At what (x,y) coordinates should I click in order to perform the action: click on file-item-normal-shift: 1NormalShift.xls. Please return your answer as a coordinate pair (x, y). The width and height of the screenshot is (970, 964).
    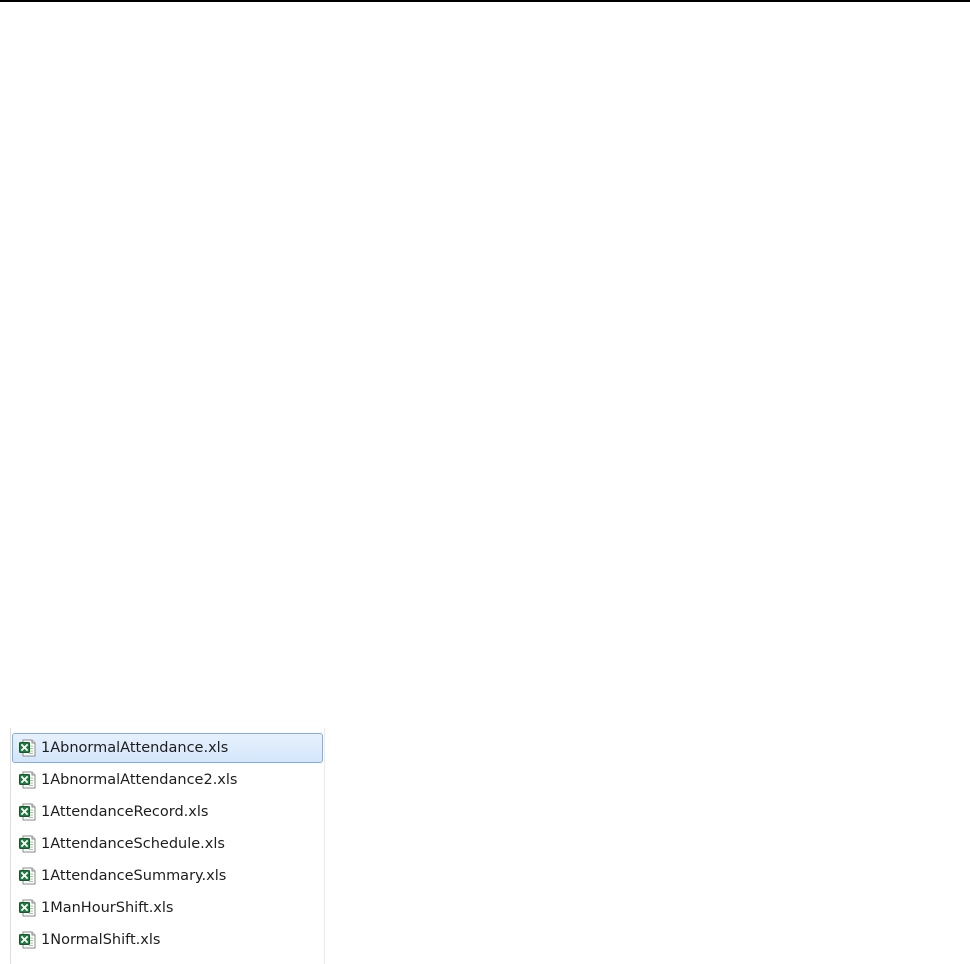
    Looking at the image, I should click on (167, 940).